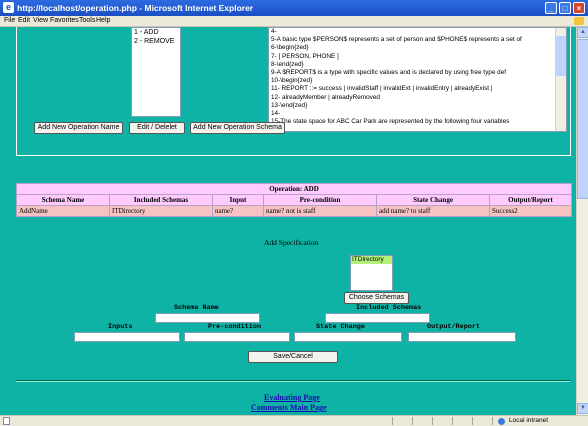 This screenshot has width=588, height=426. I want to click on menu-edit: Edit, so click(24, 21).